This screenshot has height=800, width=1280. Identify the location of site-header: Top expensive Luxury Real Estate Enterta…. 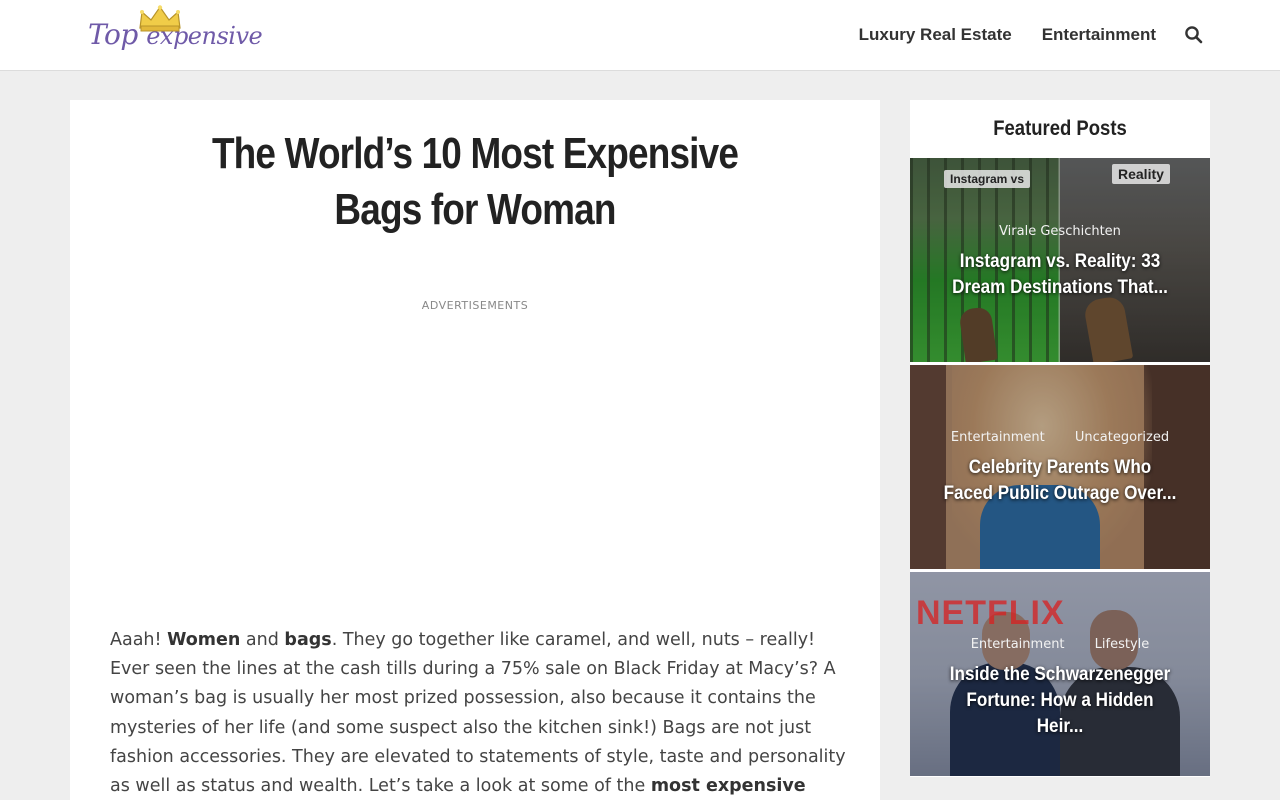
(640, 35).